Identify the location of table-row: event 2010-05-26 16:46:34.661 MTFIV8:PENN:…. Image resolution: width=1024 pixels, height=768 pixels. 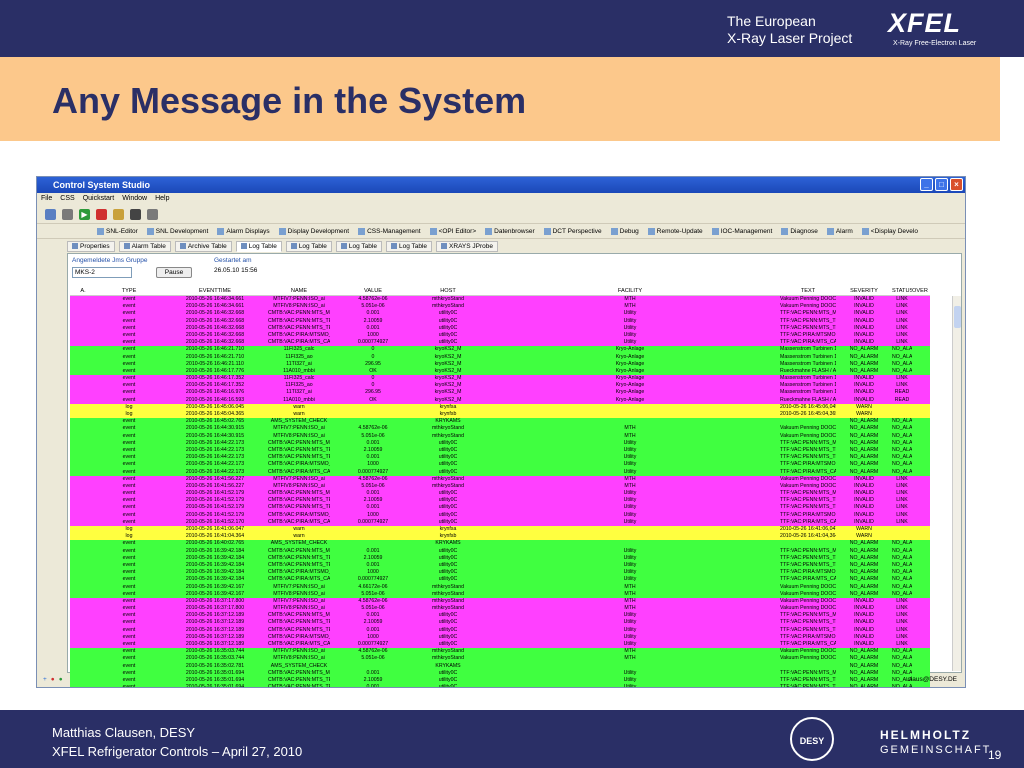
(500, 307).